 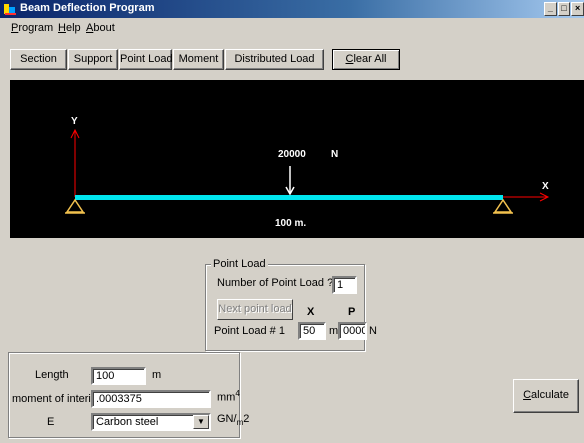 What do you see at coordinates (146, 59) in the screenshot?
I see `point-load-button: Point Load` at bounding box center [146, 59].